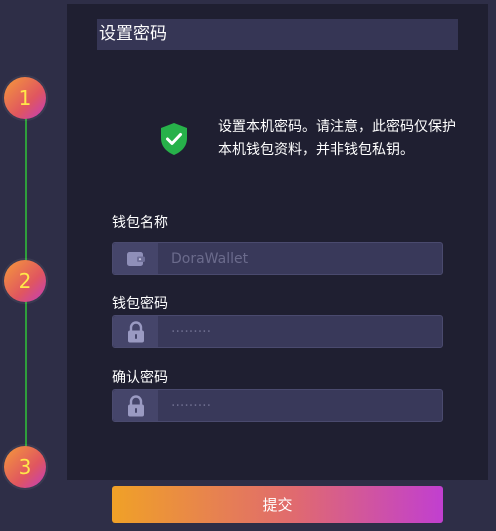  I want to click on step-1-indicator: 1, so click(25, 98).